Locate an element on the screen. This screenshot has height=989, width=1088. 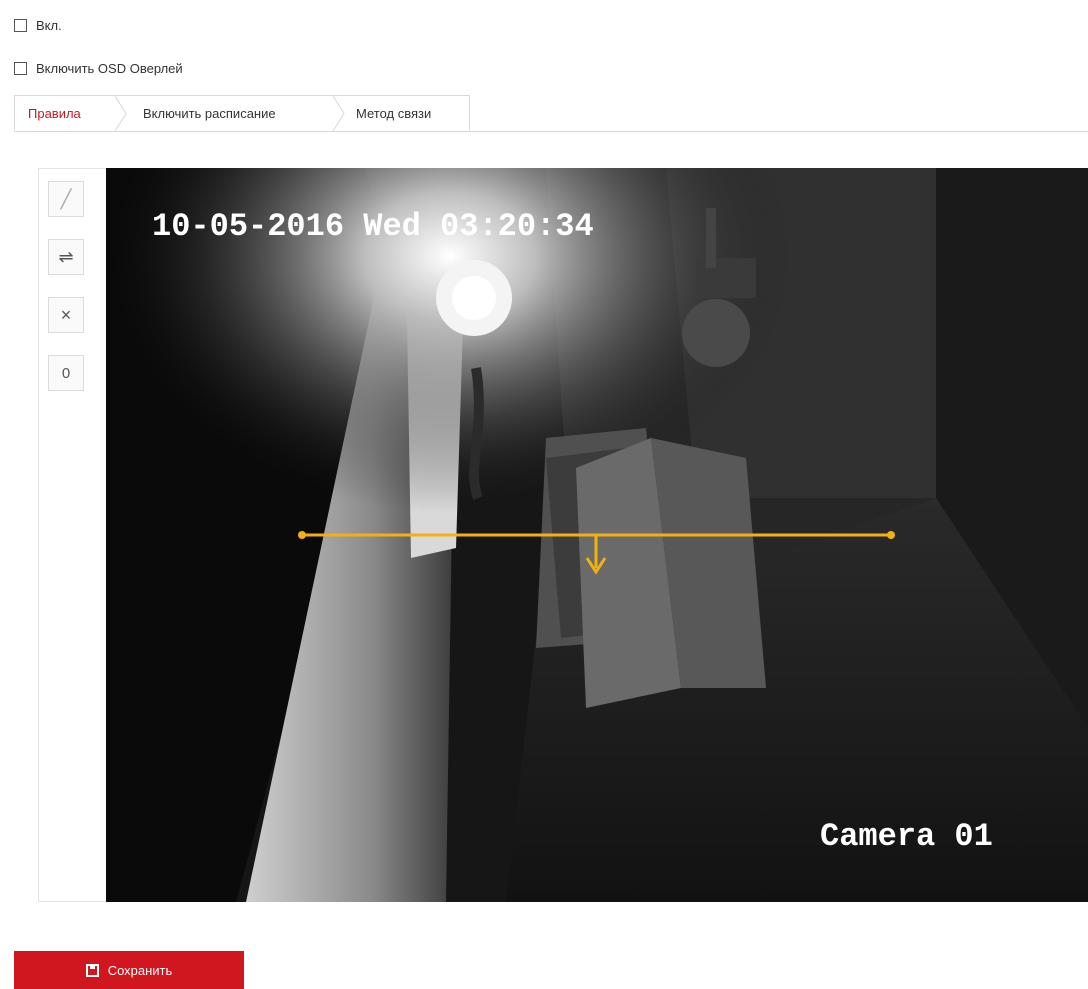
tab-strip: Правила Включить расписание Метод связи is located at coordinates (551, 113).